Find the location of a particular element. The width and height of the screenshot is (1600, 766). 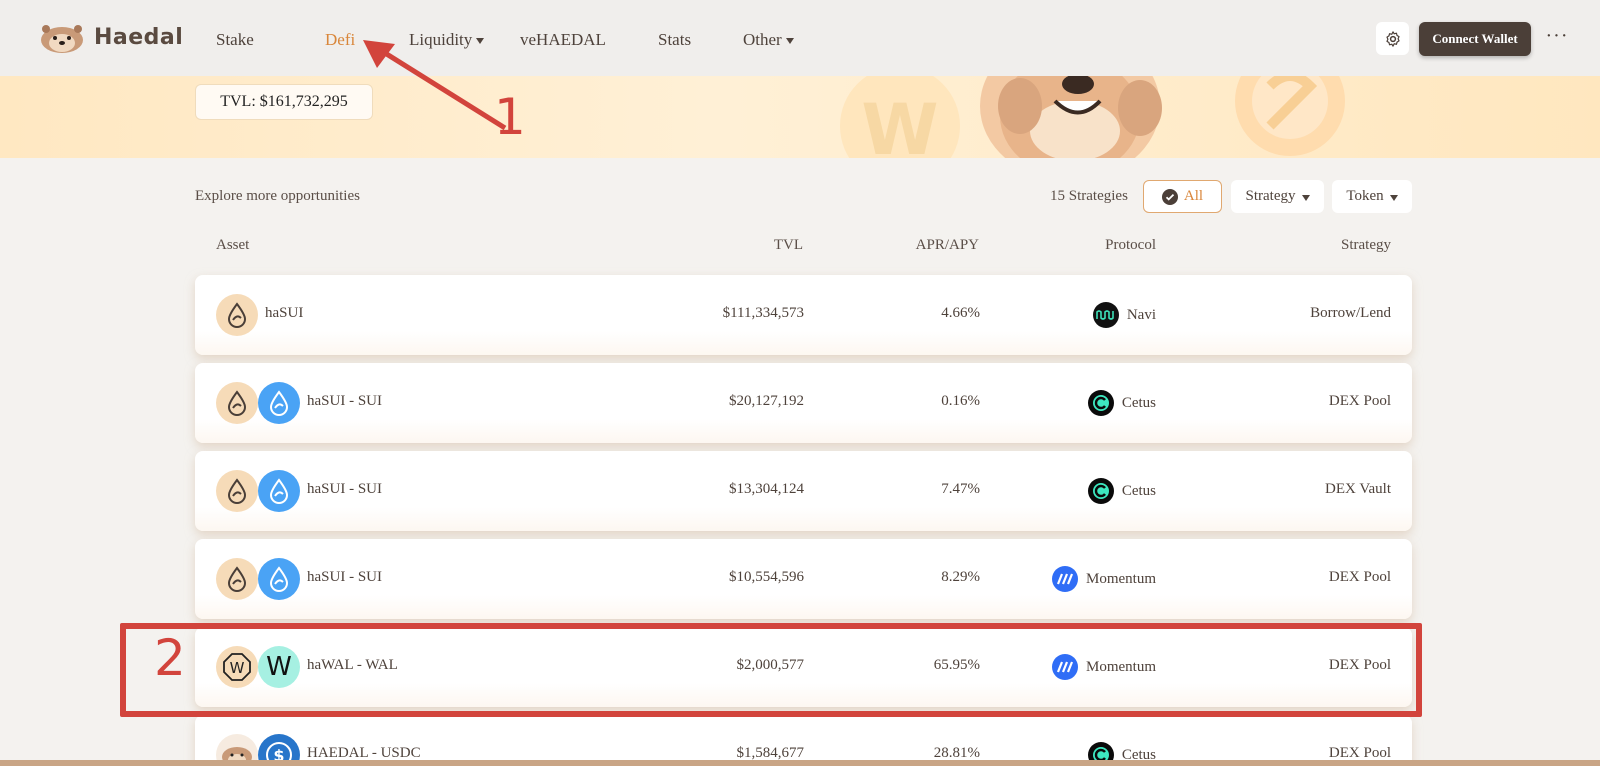

hero-banner: TVL: $161,732,295 W is located at coordinates (800, 117).